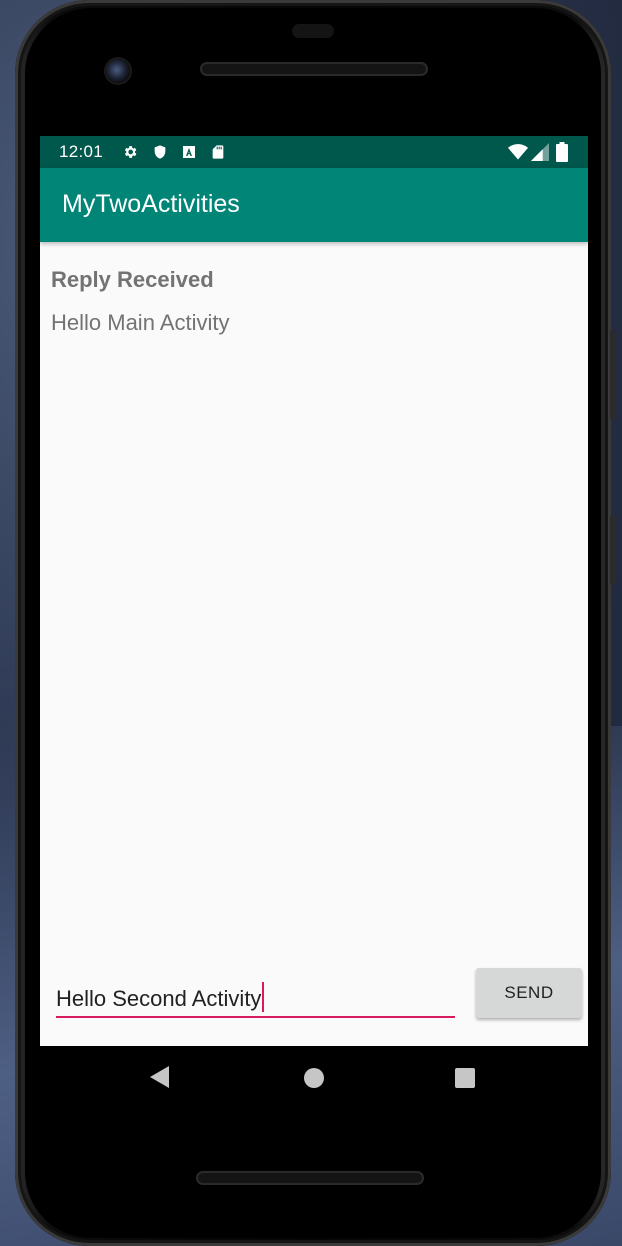 The height and width of the screenshot is (1246, 622). Describe the element at coordinates (529, 993) in the screenshot. I see `send-button: SEND` at that location.